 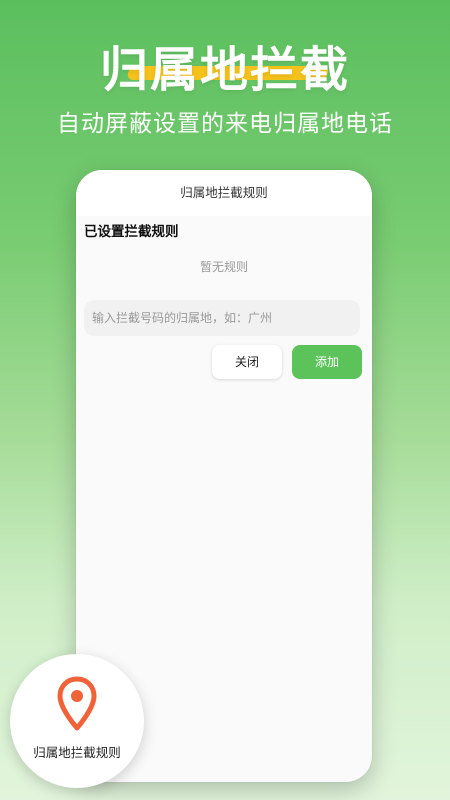 I want to click on dialog-title: 归属地拦截规则, so click(x=224, y=193).